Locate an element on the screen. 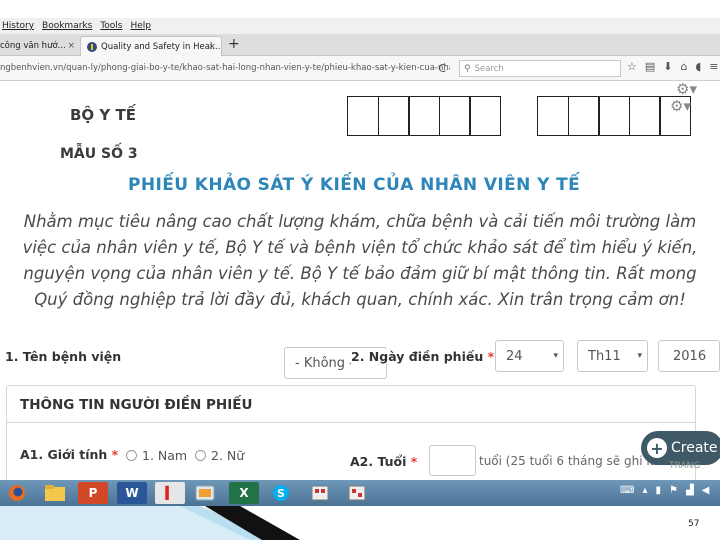 The image size is (720, 540). reading-list-icon: ▤ is located at coordinates (650, 66).